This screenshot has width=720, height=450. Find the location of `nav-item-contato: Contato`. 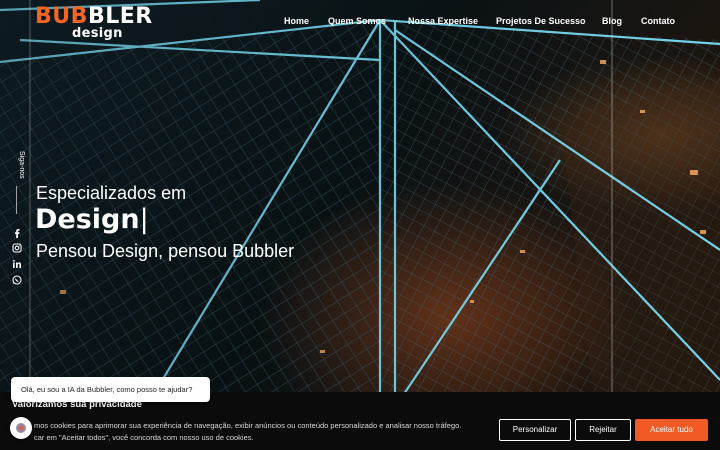

nav-item-contato: Contato is located at coordinates (658, 21).